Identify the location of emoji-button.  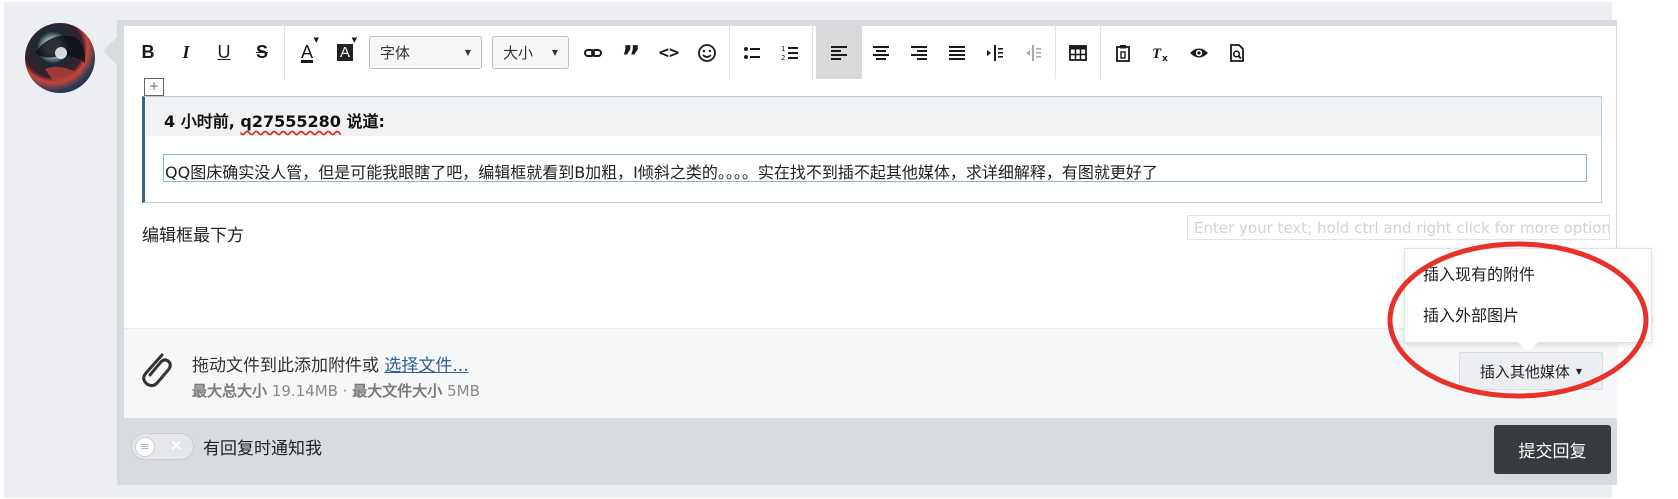
(707, 52).